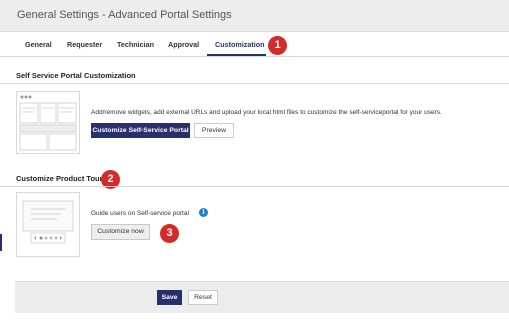  I want to click on product-tour-thumbnail, so click(48, 224).